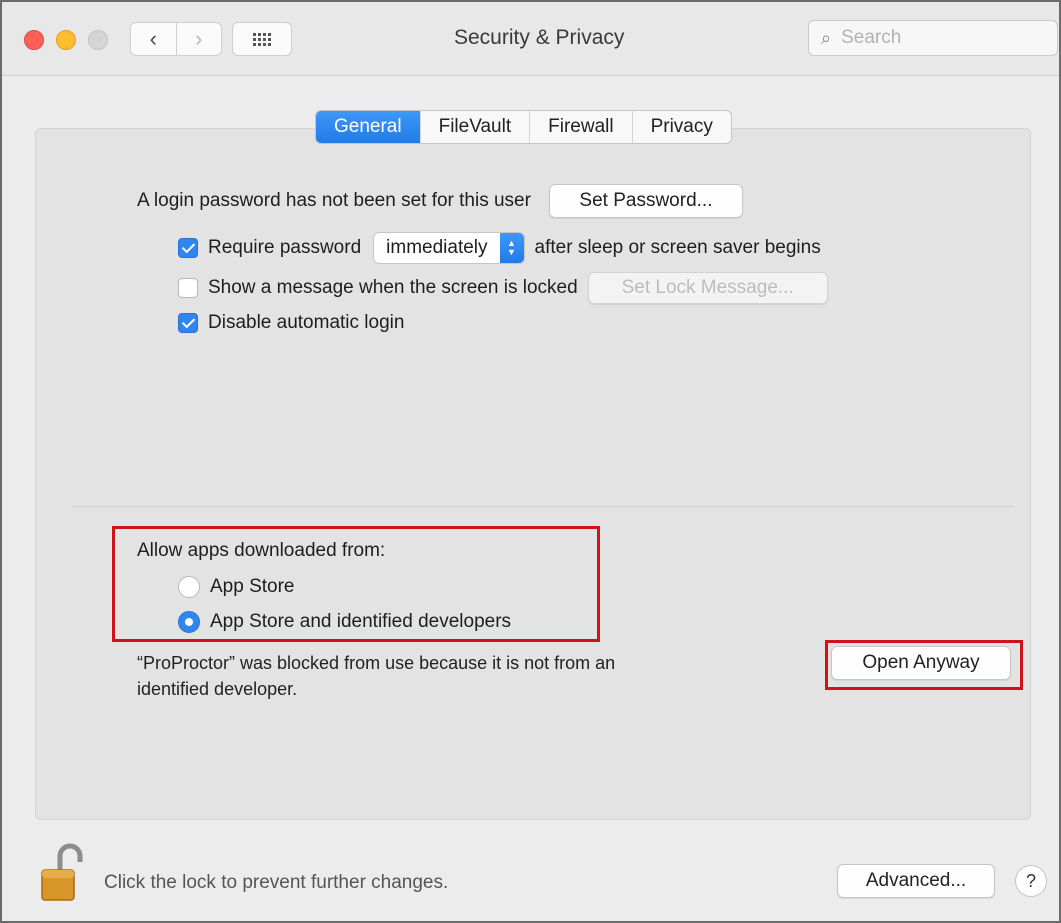 The image size is (1061, 923). Describe the element at coordinates (543, 506) in the screenshot. I see `section-divider` at that location.